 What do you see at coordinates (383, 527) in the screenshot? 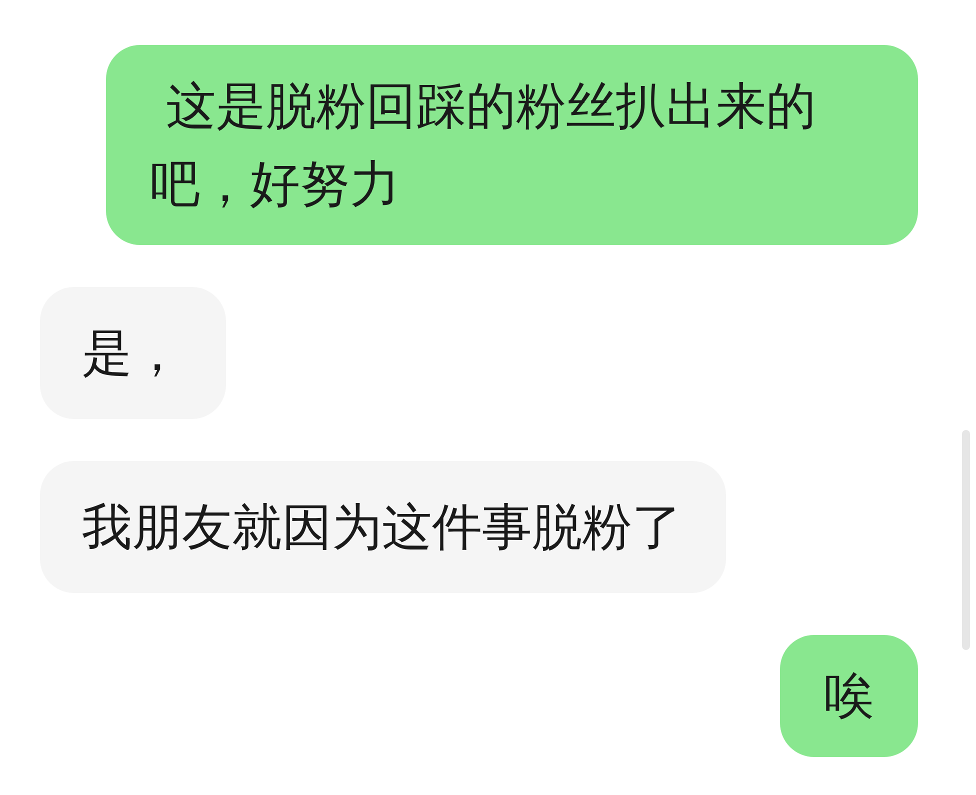
I see `message-bubble: 我朋友就因为这件事脱粉了` at bounding box center [383, 527].